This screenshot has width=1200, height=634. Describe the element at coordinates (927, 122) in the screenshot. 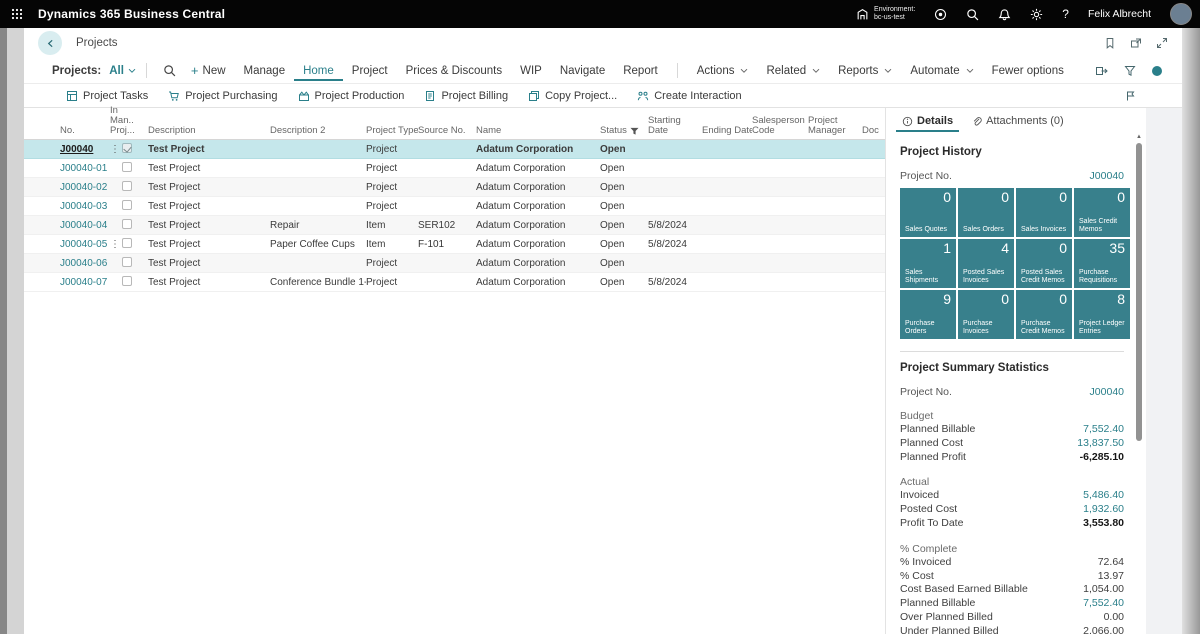

I see `panel-tab-details: Details` at that location.